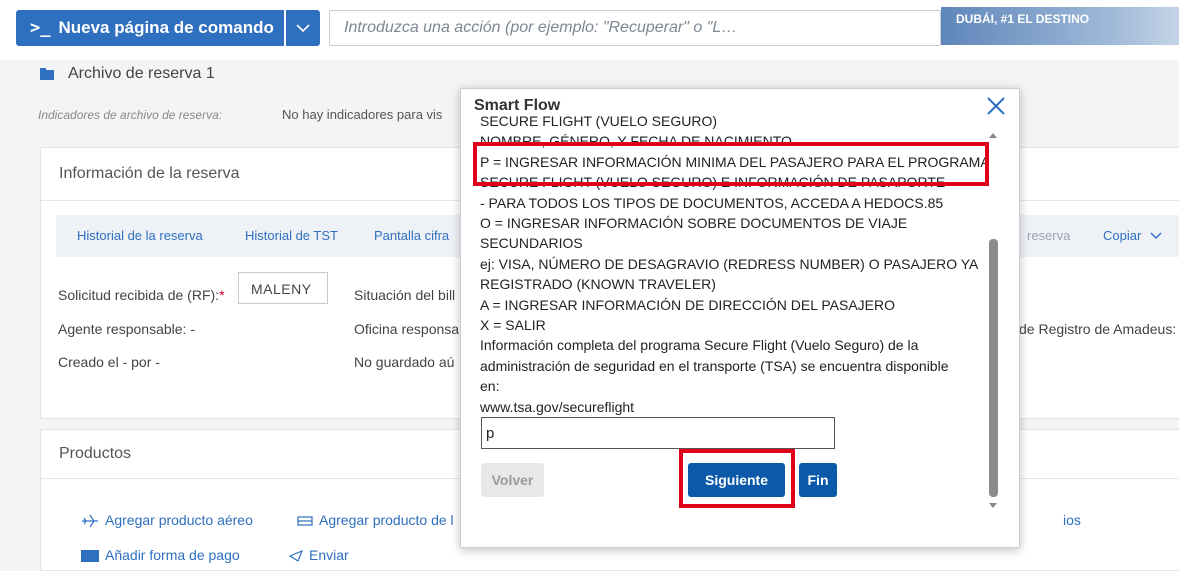  What do you see at coordinates (222, 295) in the screenshot?
I see `required-mark: *` at bounding box center [222, 295].